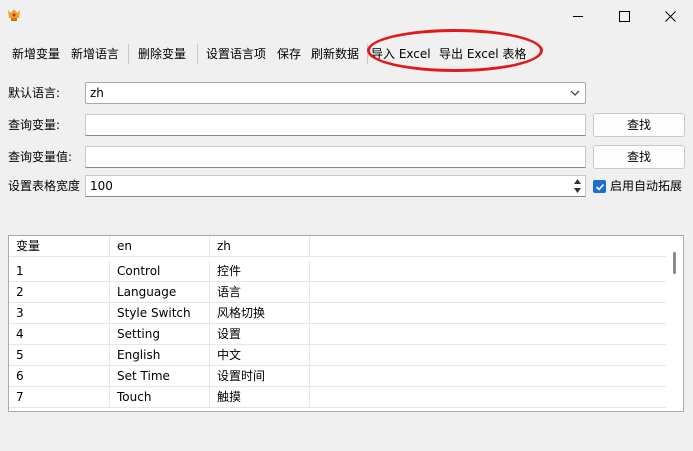 This screenshot has height=451, width=693. I want to click on title-bar, so click(346, 16).